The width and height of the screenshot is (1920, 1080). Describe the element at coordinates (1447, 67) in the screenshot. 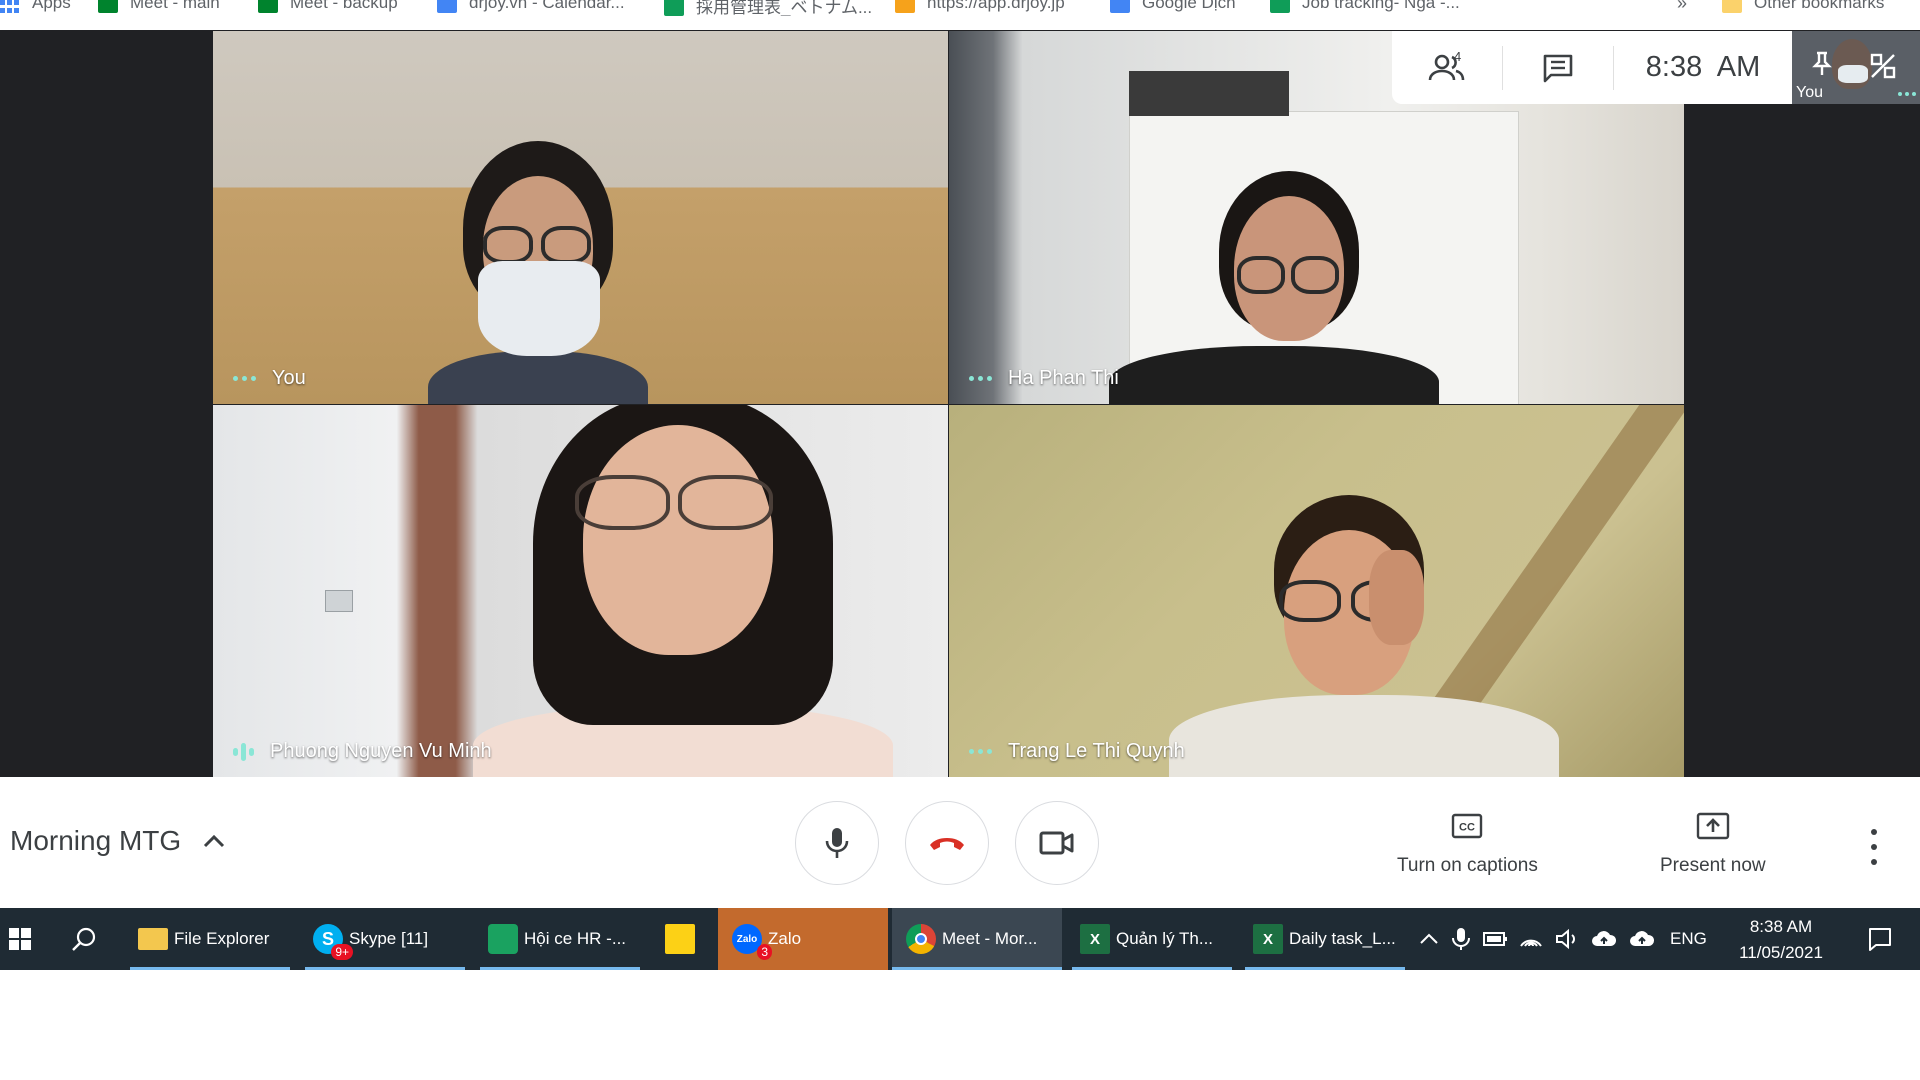

I see `show-everyone-button: 4` at that location.